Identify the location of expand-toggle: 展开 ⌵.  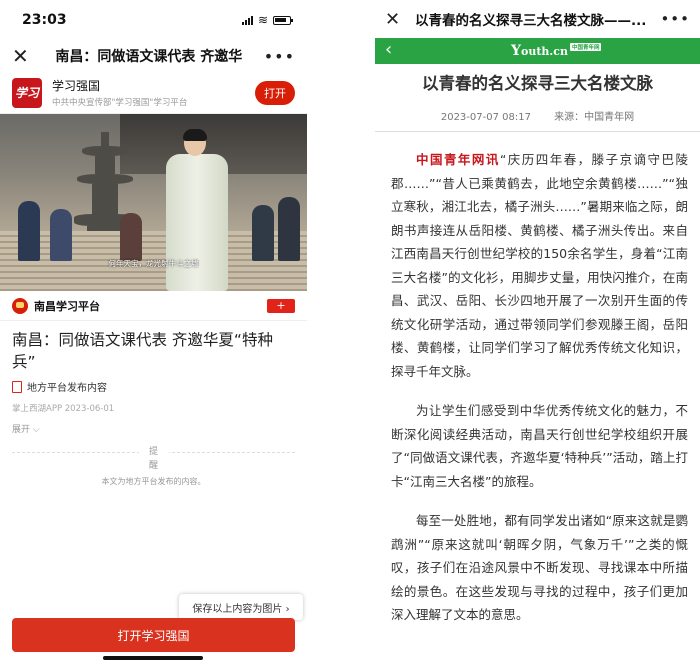
(153, 424).